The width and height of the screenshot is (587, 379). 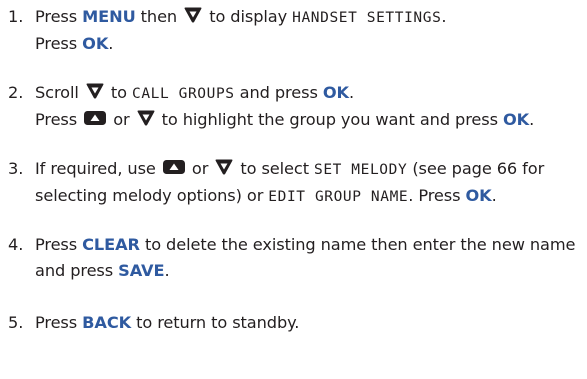 I want to click on step-text: to select, so click(x=274, y=168).